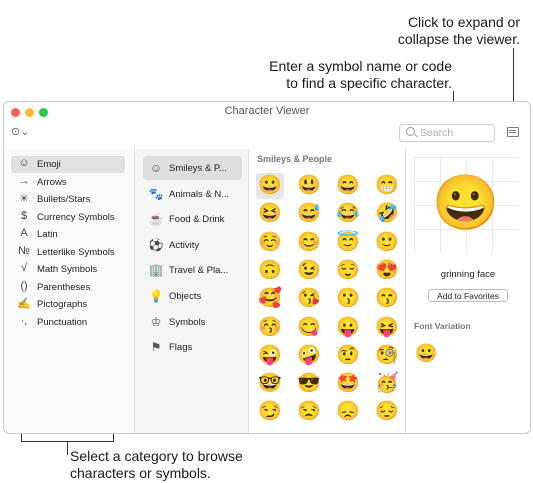 The height and width of the screenshot is (483, 533). I want to click on sidebar-item-bullets-stars: ✳ Bullets/Stars, so click(68, 199).